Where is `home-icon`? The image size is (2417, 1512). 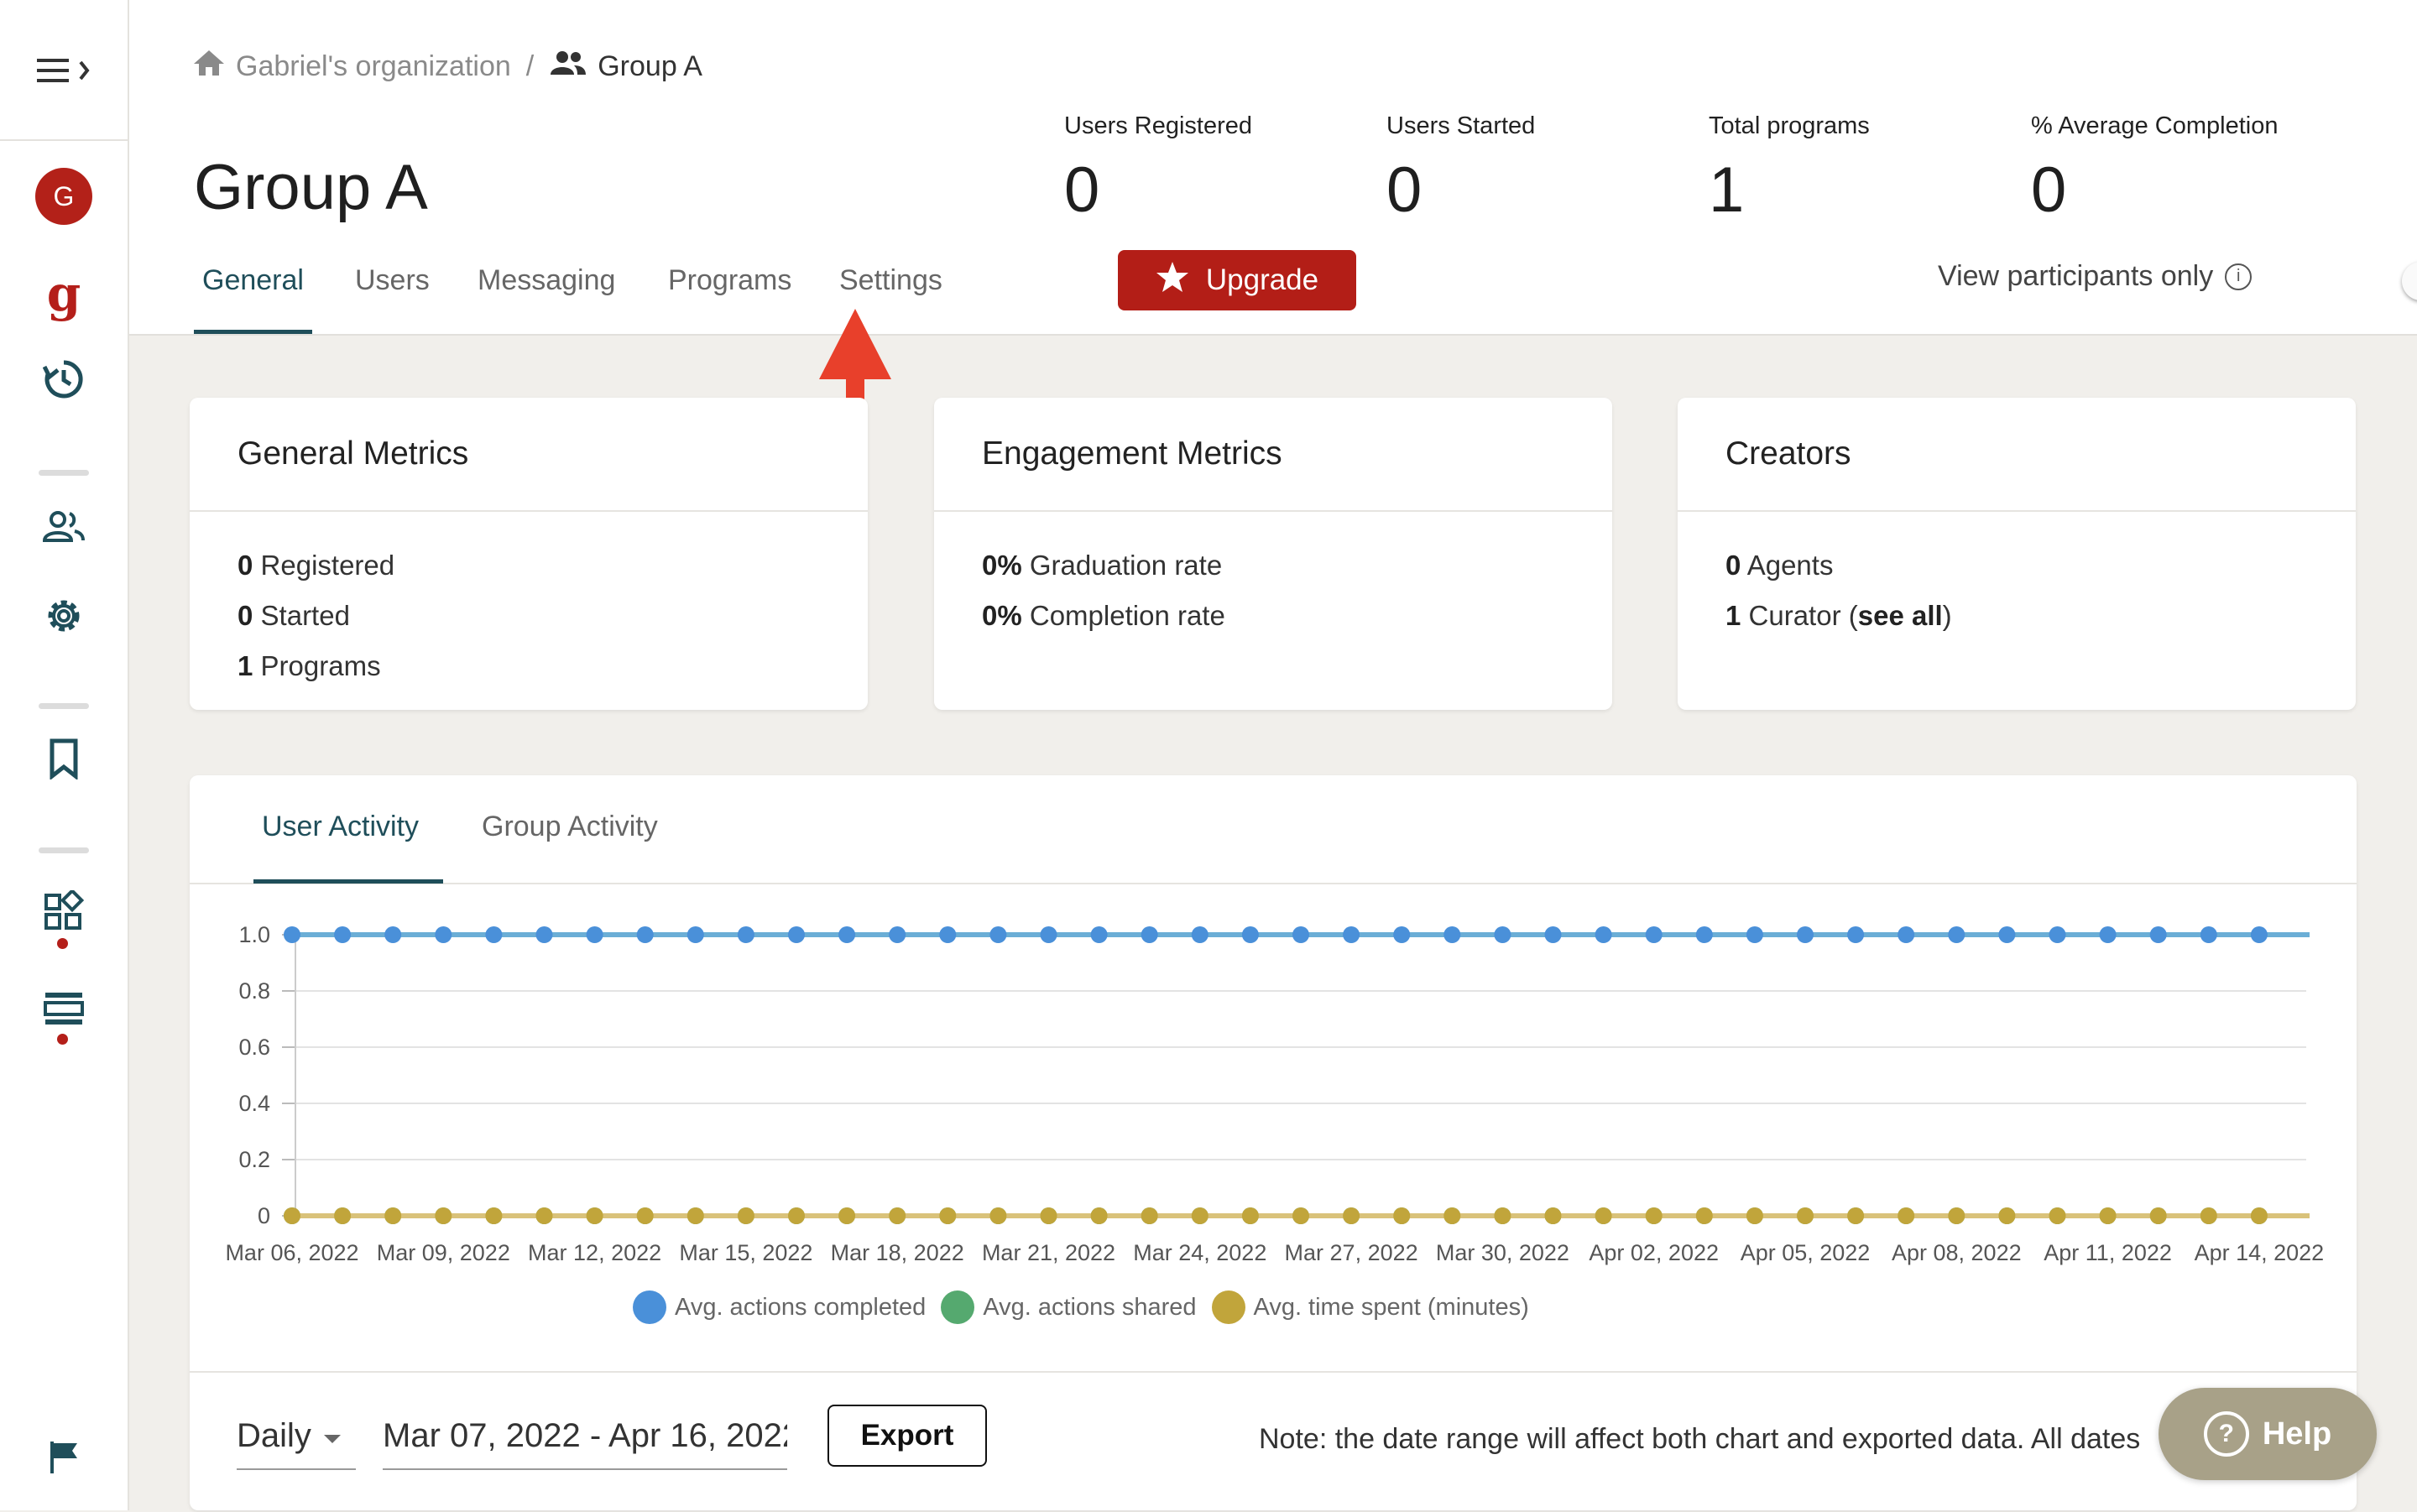 home-icon is located at coordinates (209, 67).